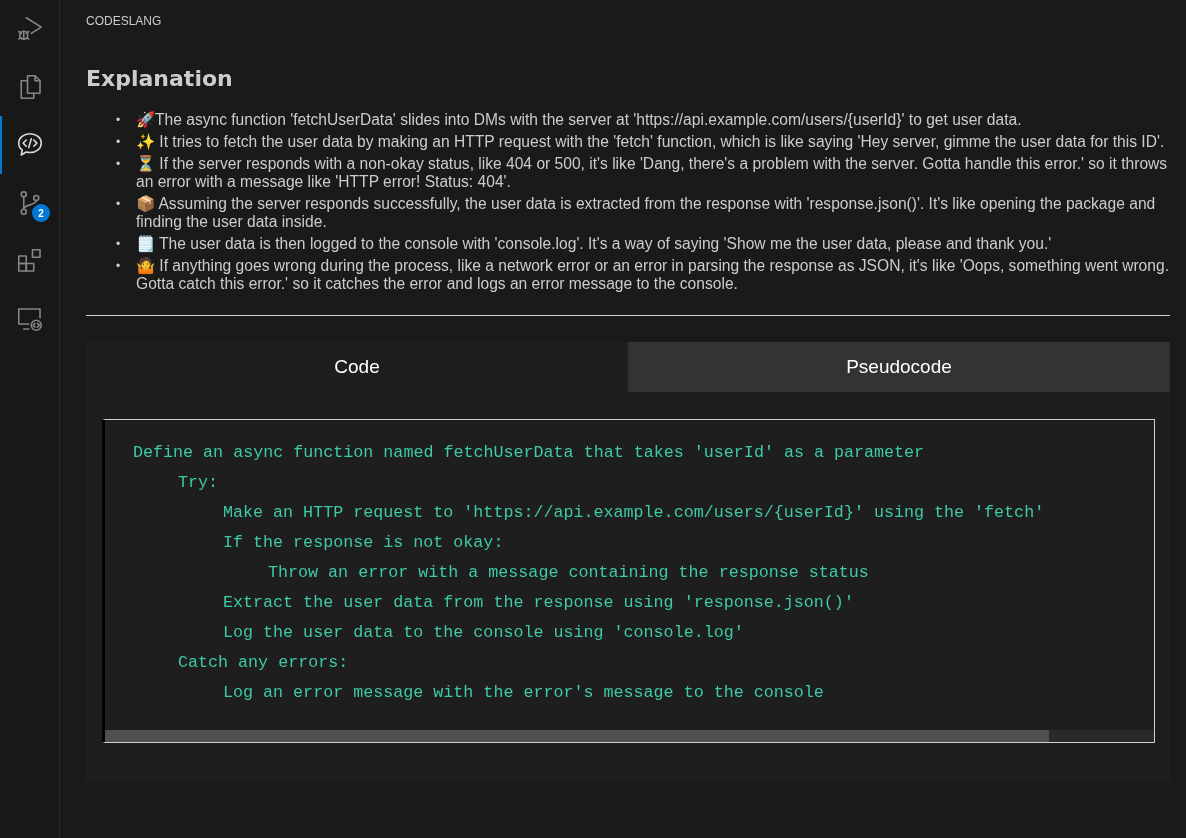 The height and width of the screenshot is (838, 1186). Describe the element at coordinates (652, 173) in the screenshot. I see `explanation-item: ⏳ If the server responds with a non-okay status, like 404 or 500, it's like 'Dang, there's a problem with the server. Gotta handle this error.' so it throws an error with a message like 'HTTP error! Status: 404'.` at that location.